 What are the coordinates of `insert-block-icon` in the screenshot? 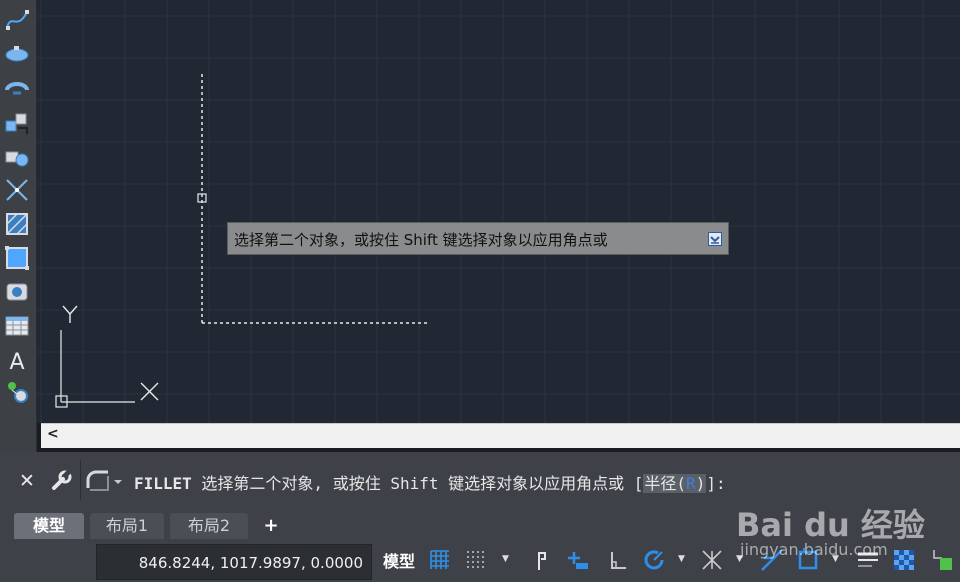 It's located at (17, 122).